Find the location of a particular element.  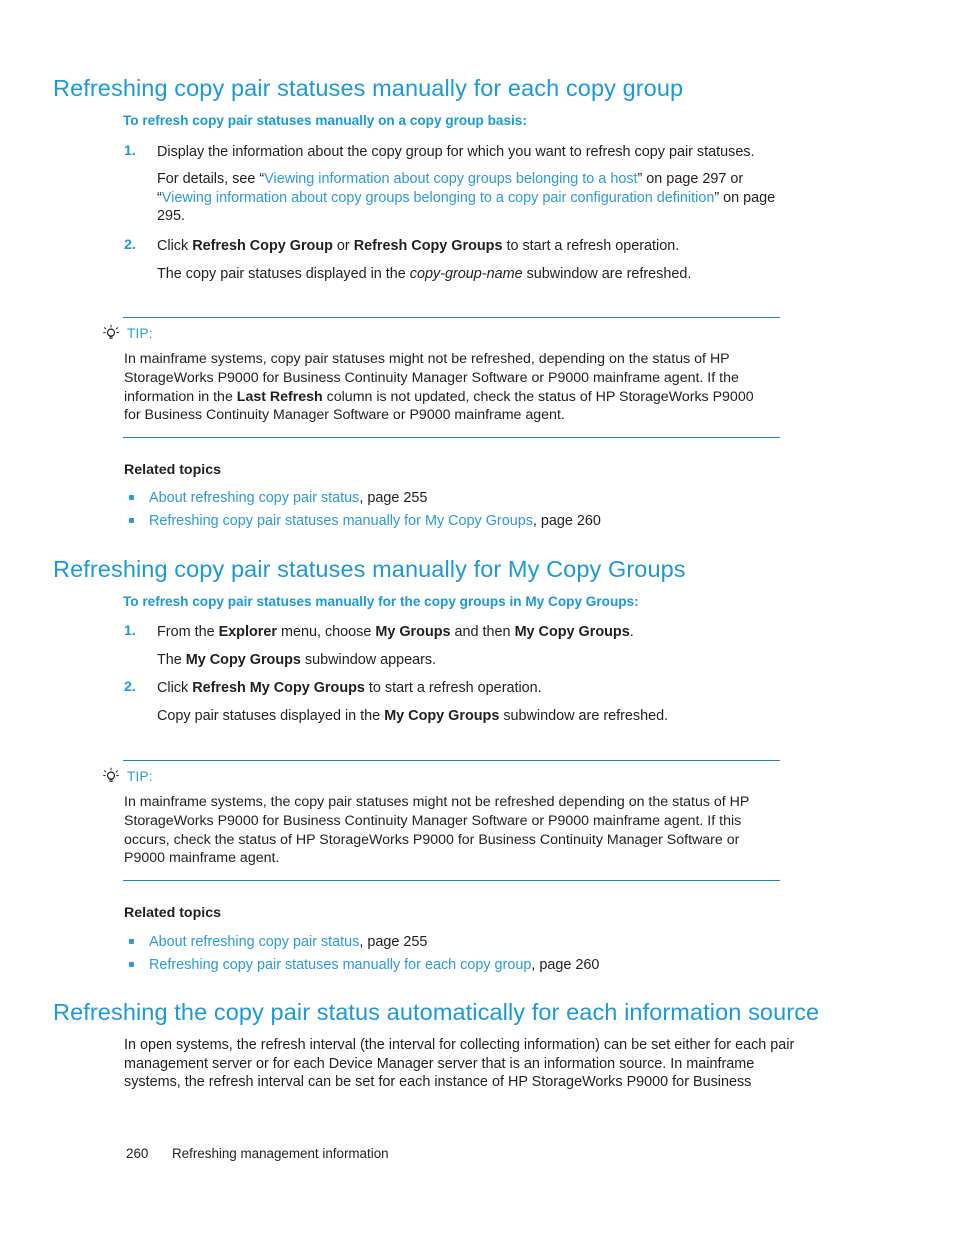

ui-label-bold: Refresh Copy Group is located at coordinates (262, 246).